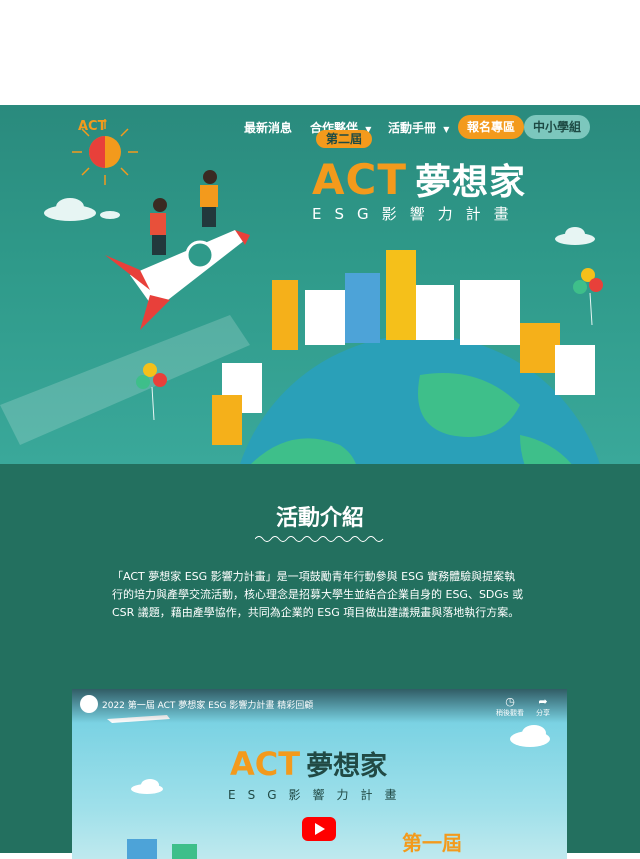 The image size is (640, 859). What do you see at coordinates (359, 179) in the screenshot?
I see `hero-title-en: ACT` at bounding box center [359, 179].